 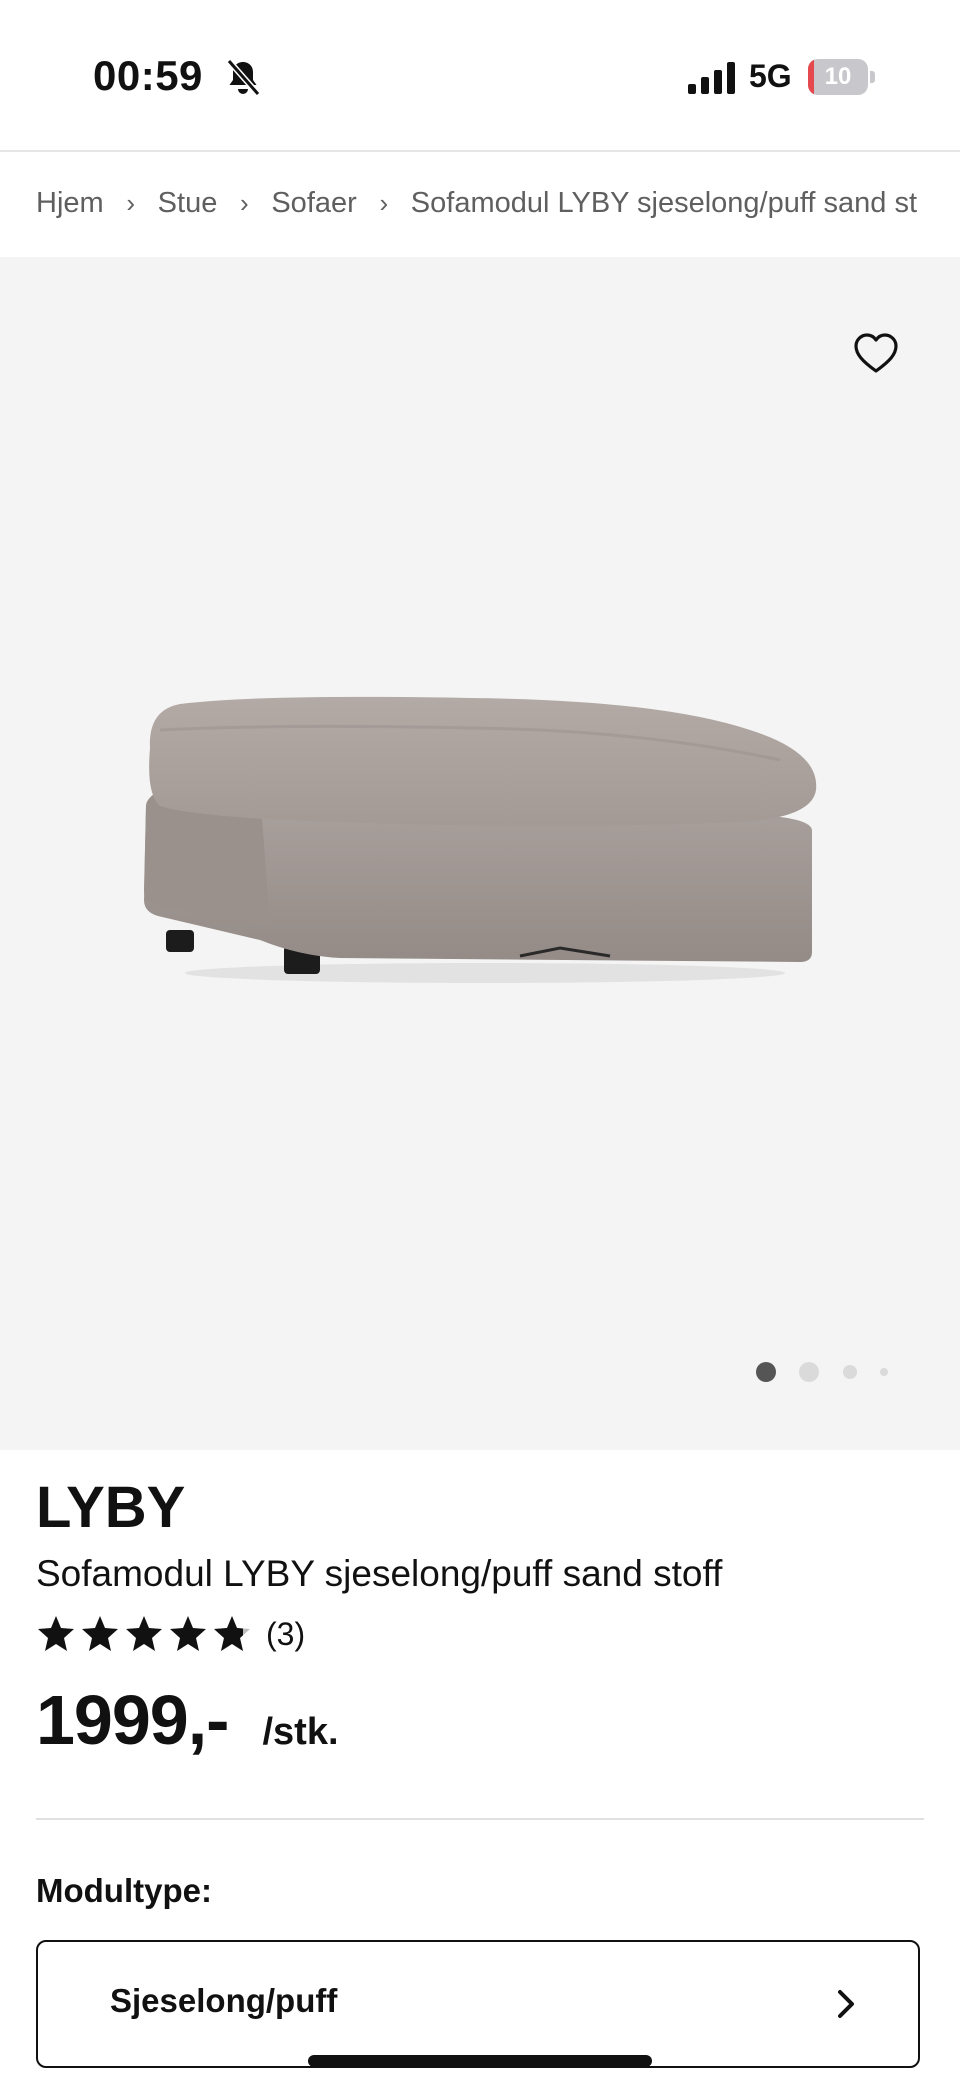 What do you see at coordinates (876, 354) in the screenshot?
I see `heart-icon` at bounding box center [876, 354].